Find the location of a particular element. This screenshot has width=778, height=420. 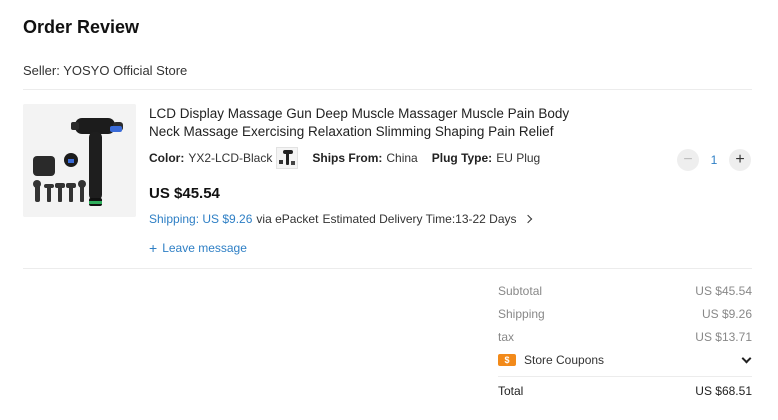

quantity-stepper: − 1 + is located at coordinates (714, 160).